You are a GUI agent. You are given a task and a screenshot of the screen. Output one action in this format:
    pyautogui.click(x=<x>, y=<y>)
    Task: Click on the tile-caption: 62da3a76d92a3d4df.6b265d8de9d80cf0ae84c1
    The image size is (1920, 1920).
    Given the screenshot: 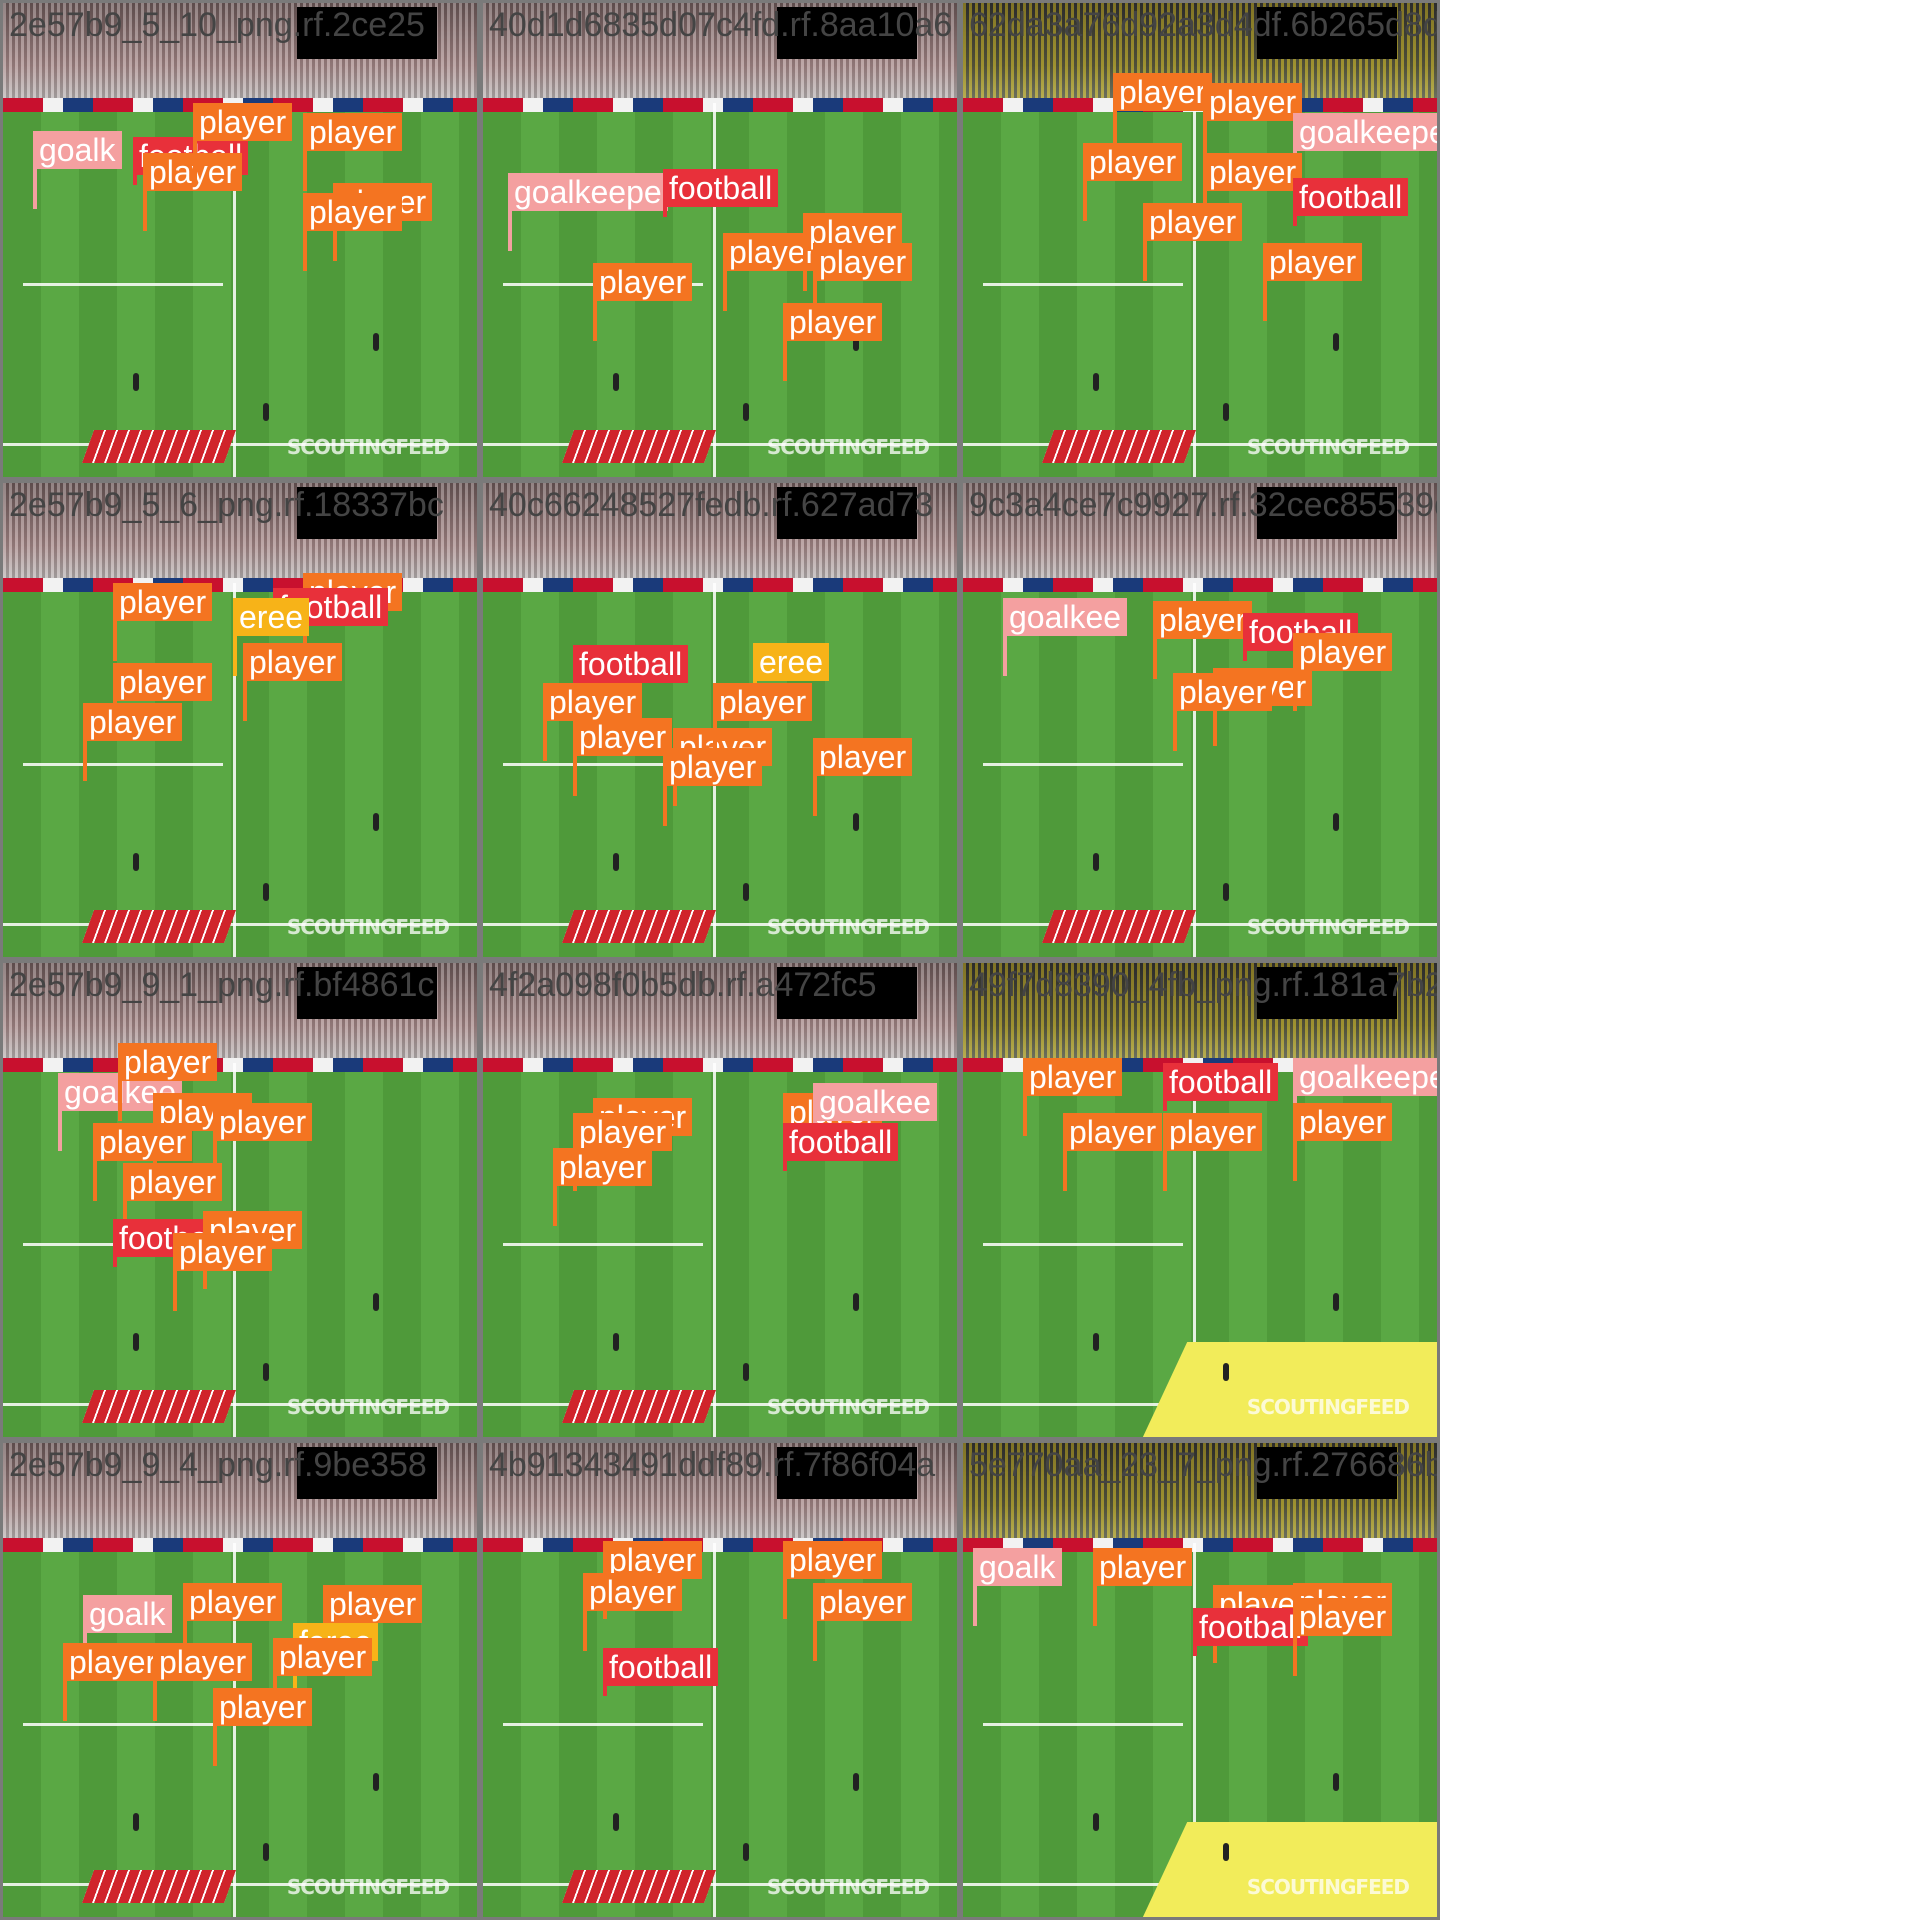 What is the action you would take?
    pyautogui.click(x=1204, y=25)
    